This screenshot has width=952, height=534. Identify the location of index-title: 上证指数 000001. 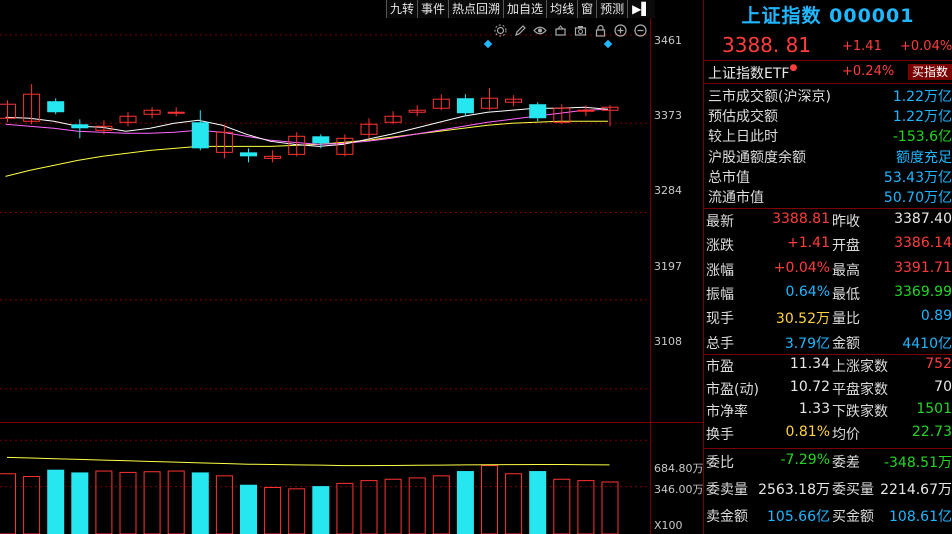
(828, 16).